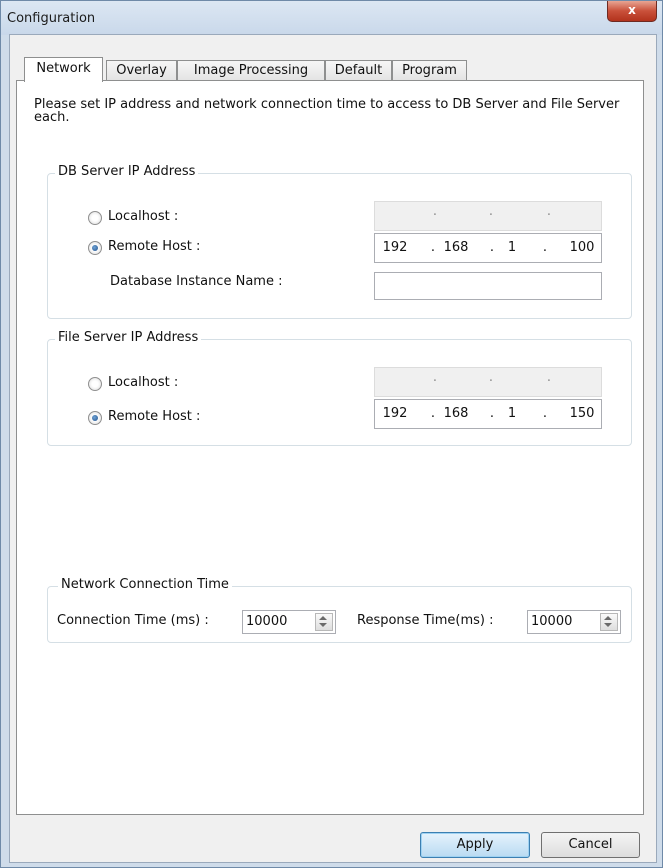 The image size is (663, 868). What do you see at coordinates (551, 621) in the screenshot?
I see `response-time-value: 10000` at bounding box center [551, 621].